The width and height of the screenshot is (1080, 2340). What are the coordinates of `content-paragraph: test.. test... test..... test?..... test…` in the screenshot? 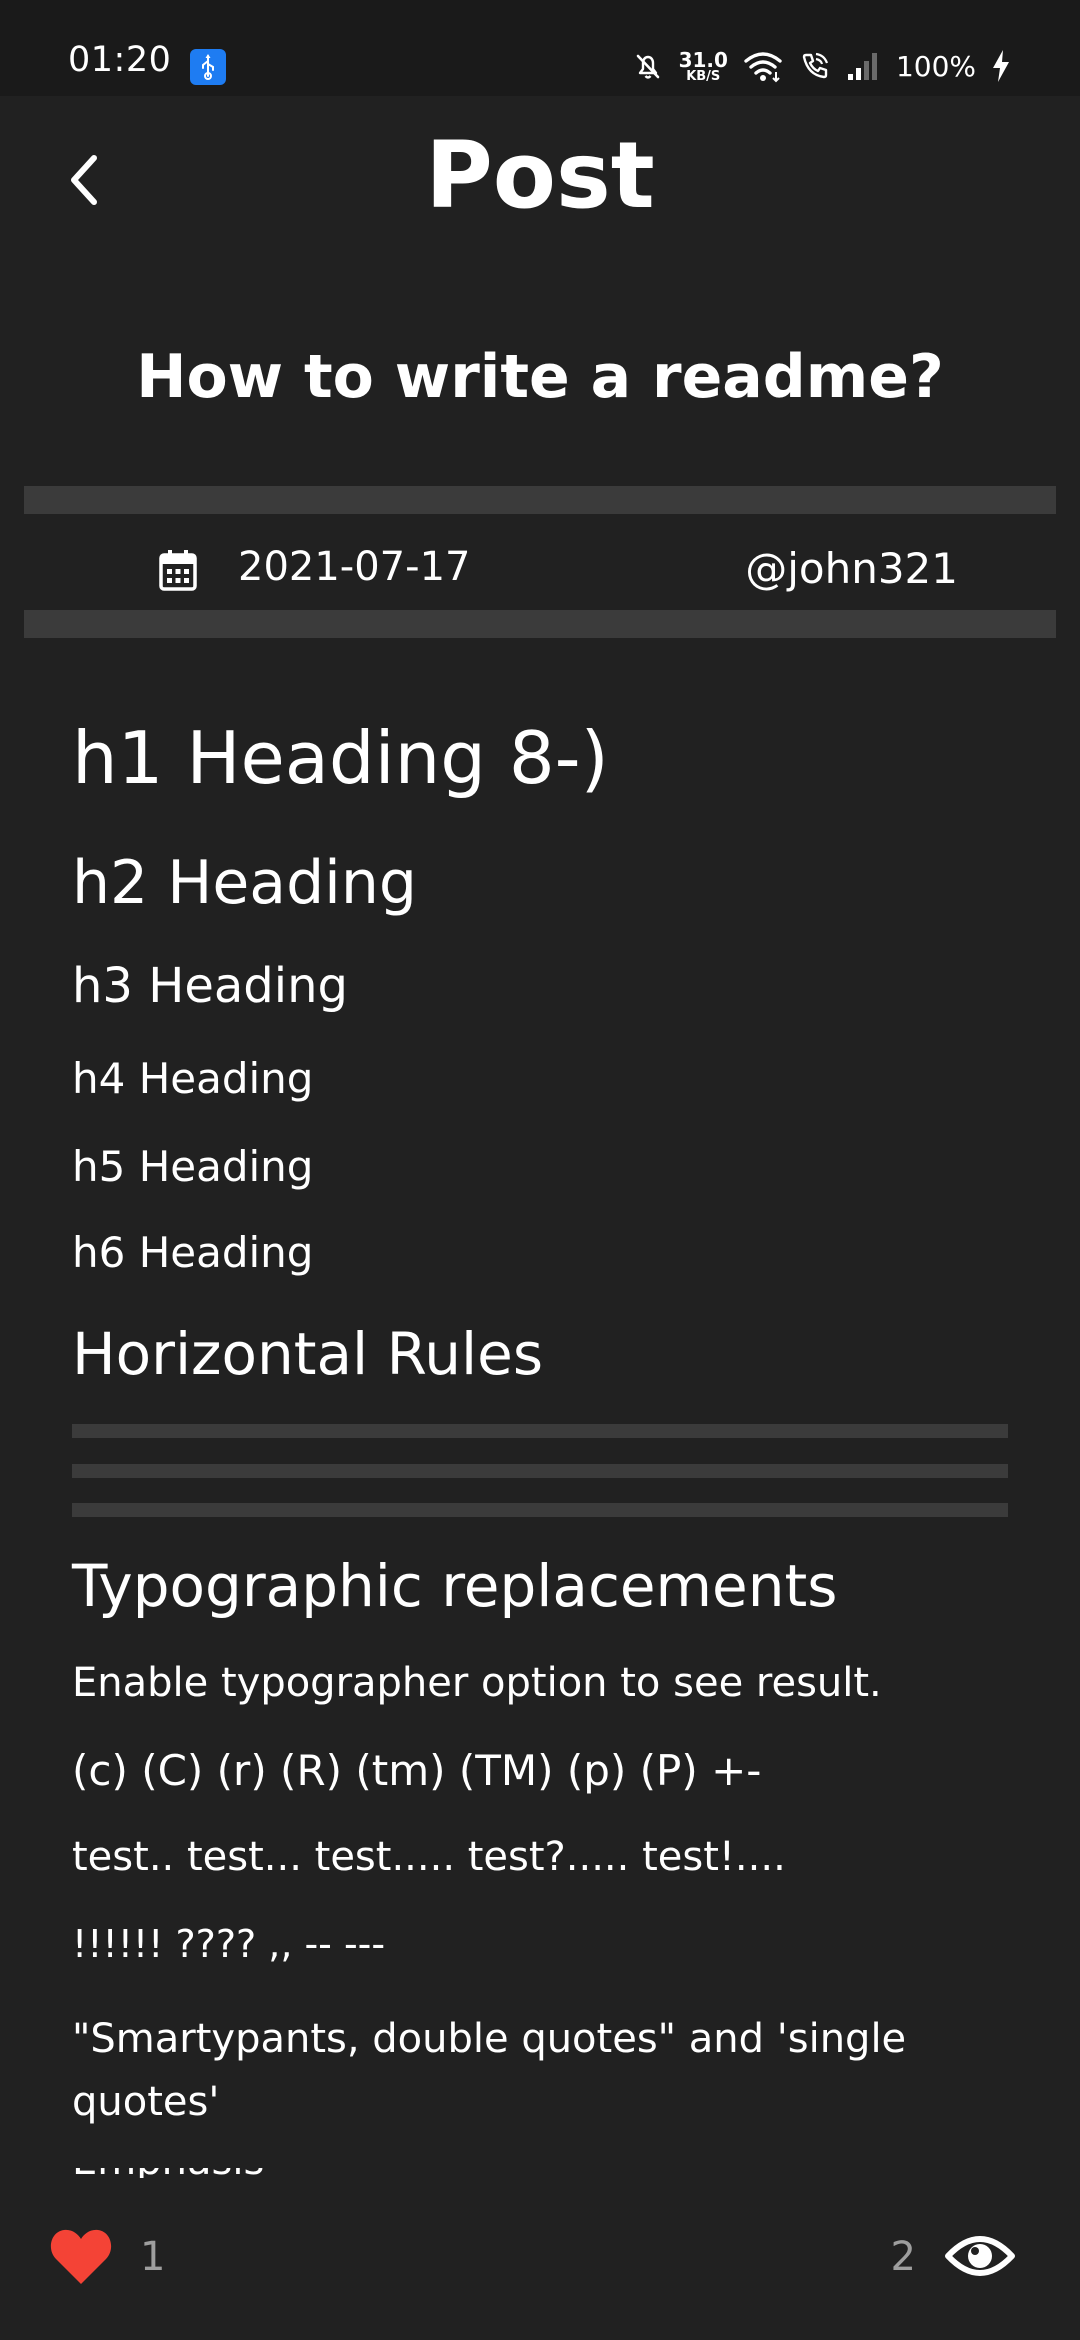 It's located at (429, 1857).